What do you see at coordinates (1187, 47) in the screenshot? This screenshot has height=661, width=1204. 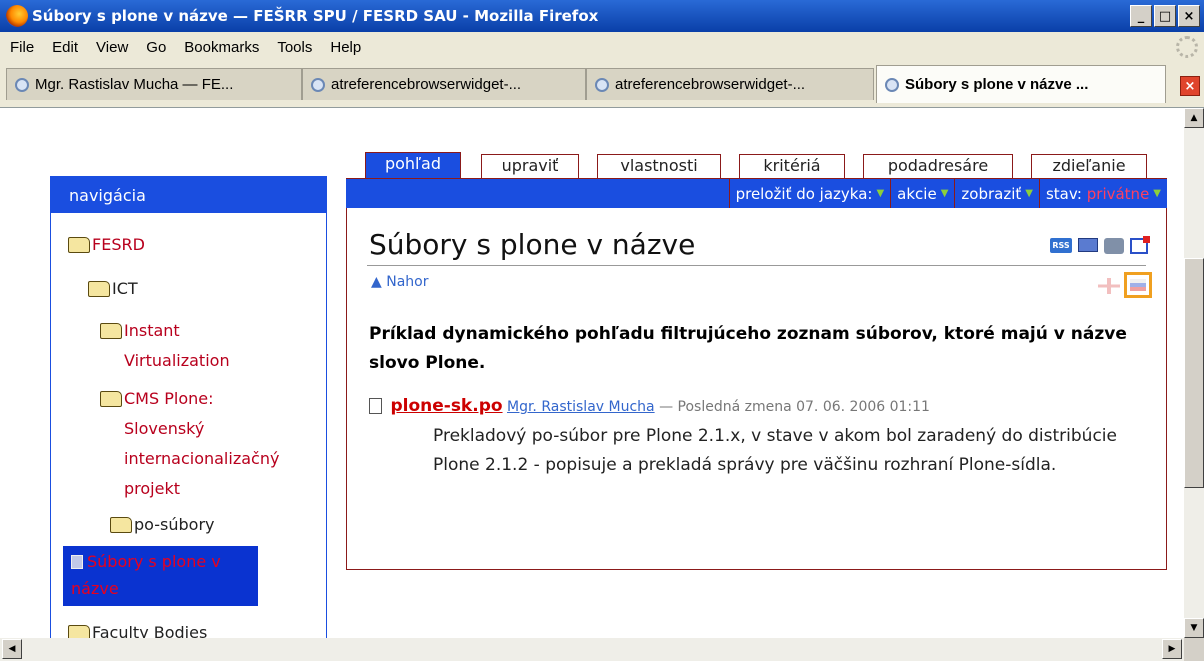 I see `throbber-icon` at bounding box center [1187, 47].